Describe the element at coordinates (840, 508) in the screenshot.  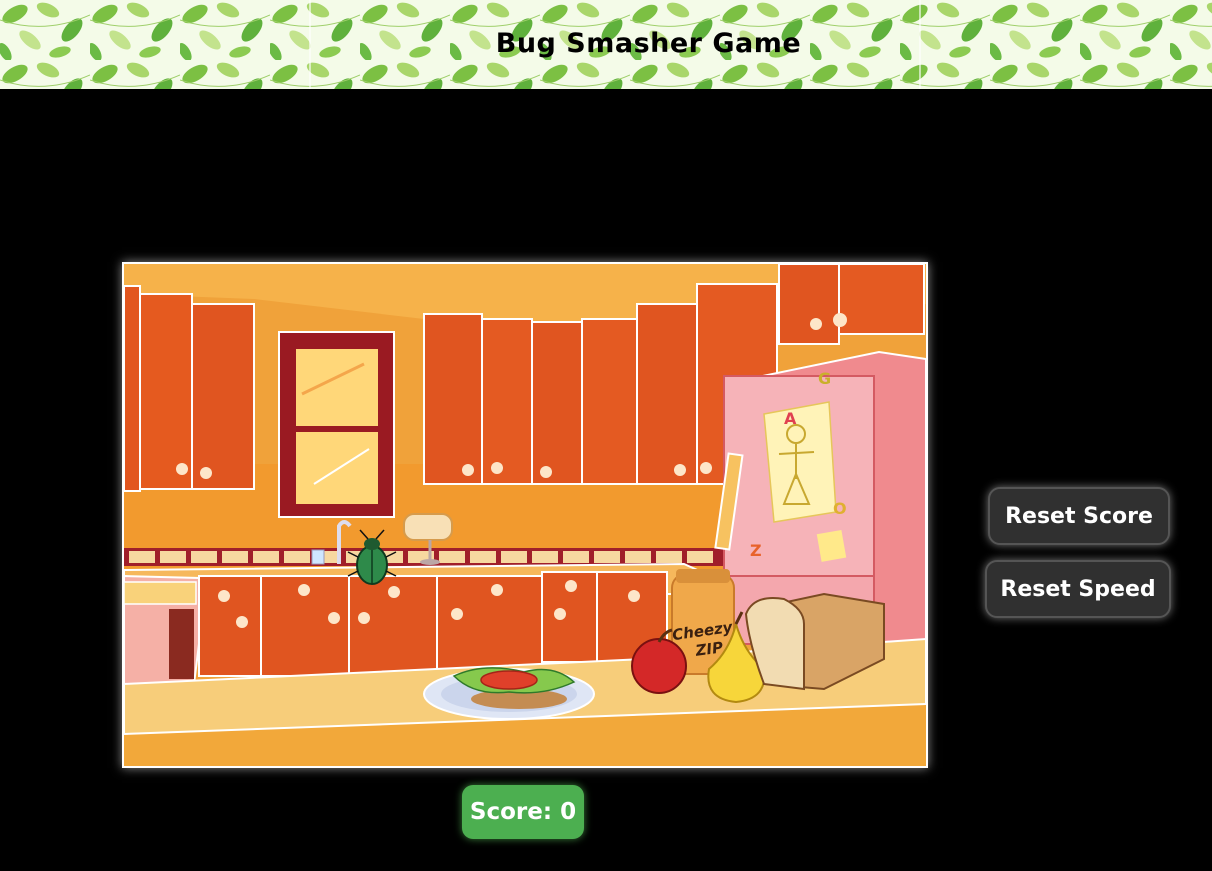
I see `magnet-letter: O` at that location.